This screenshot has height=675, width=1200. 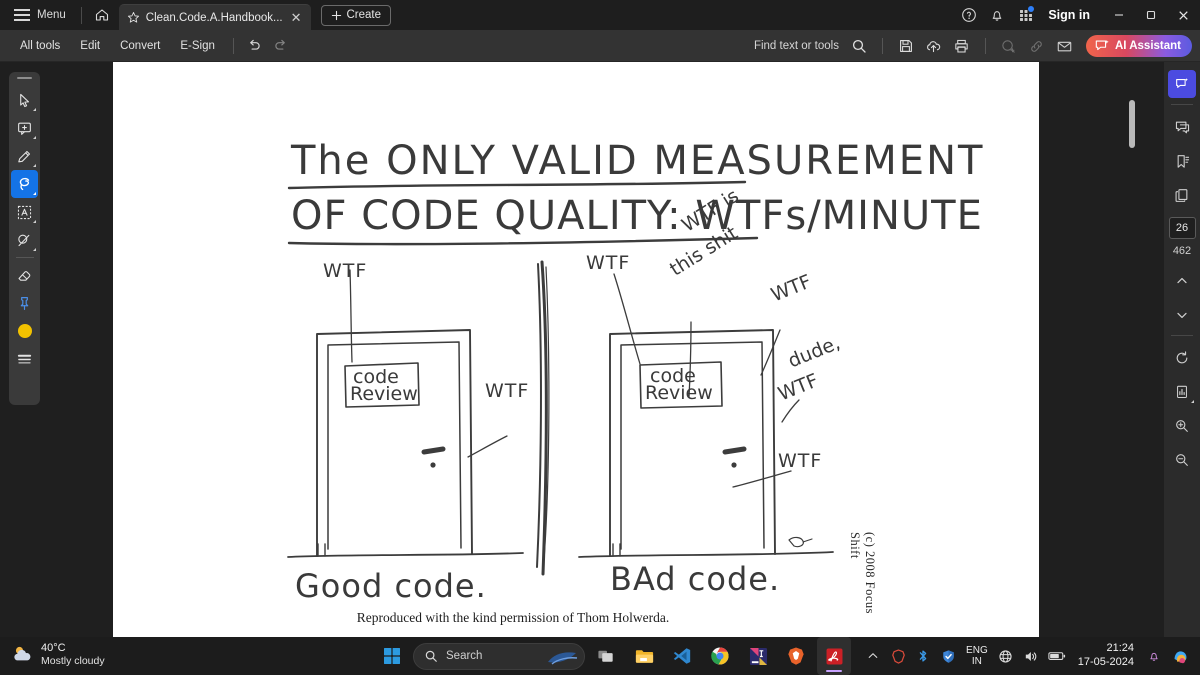 What do you see at coordinates (1009, 46) in the screenshot?
I see `stamp-button` at bounding box center [1009, 46].